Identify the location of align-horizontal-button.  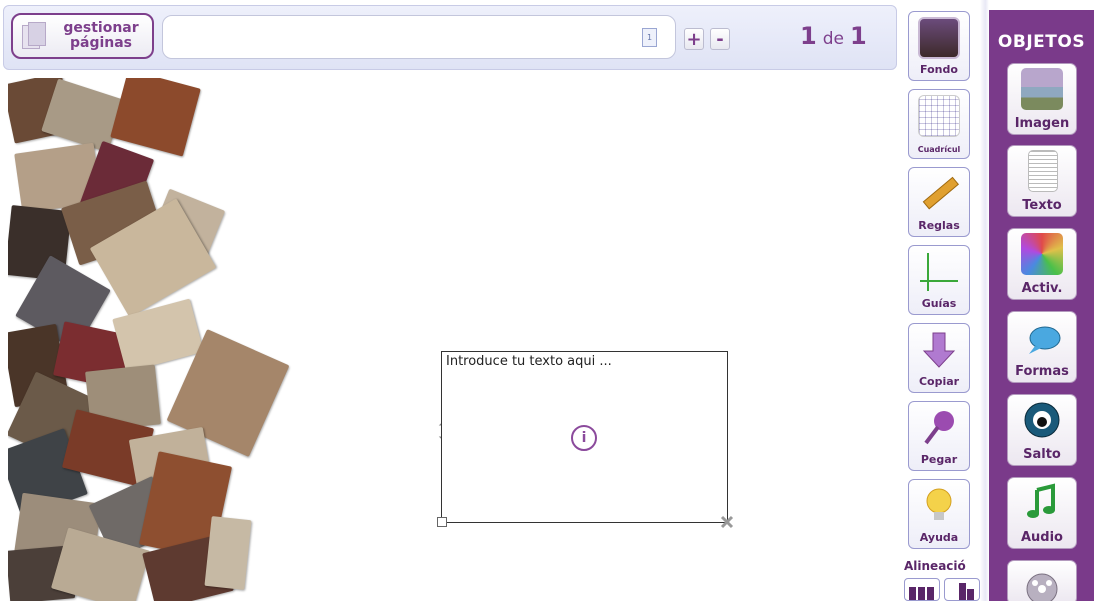
(922, 589).